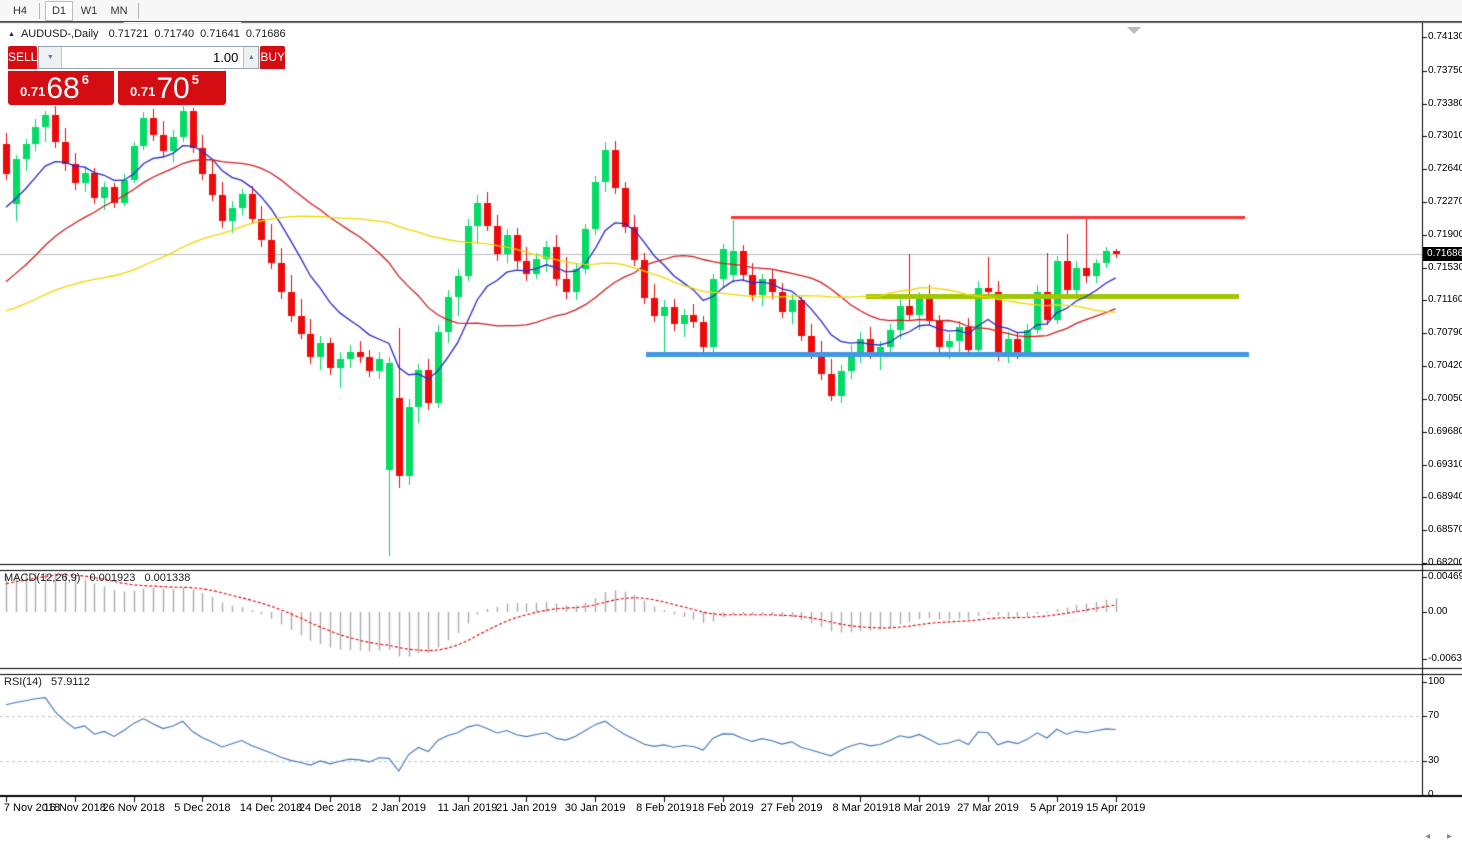 This screenshot has width=1462, height=849. Describe the element at coordinates (59, 34) in the screenshot. I see `chart-symbol-label: AUDUSD-,Daily` at that location.